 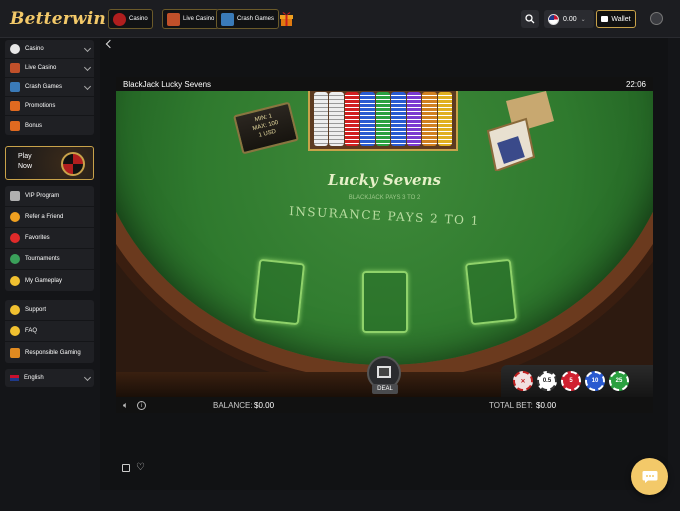 What do you see at coordinates (138, 19) in the screenshot?
I see `topnav-label: Casino` at bounding box center [138, 19].